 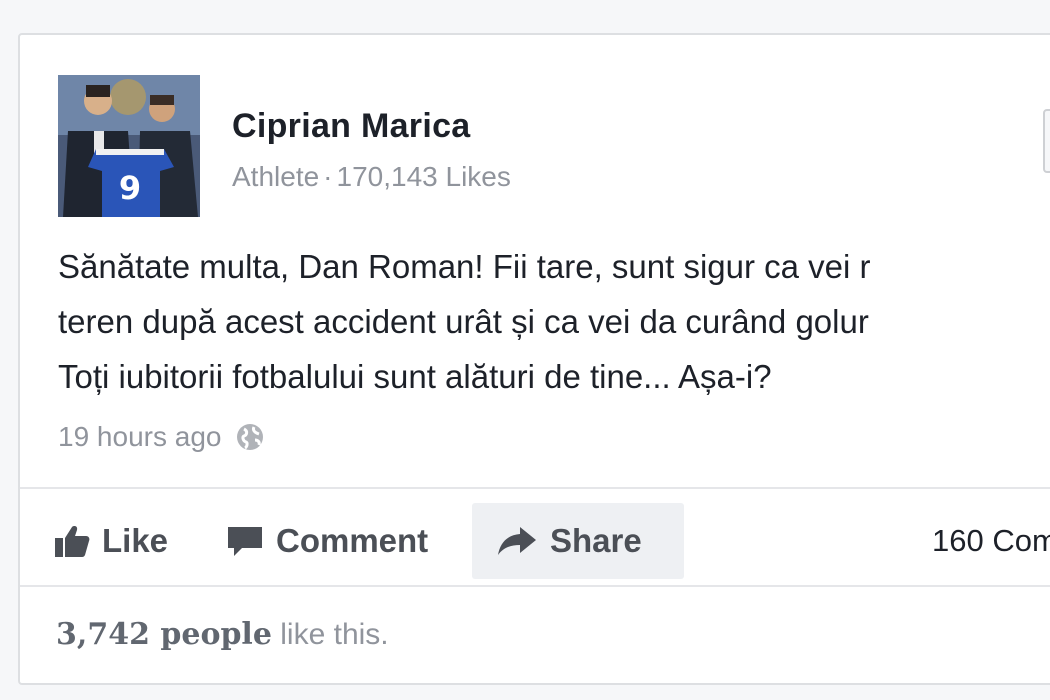 What do you see at coordinates (1046, 141) in the screenshot?
I see `page-like-button` at bounding box center [1046, 141].